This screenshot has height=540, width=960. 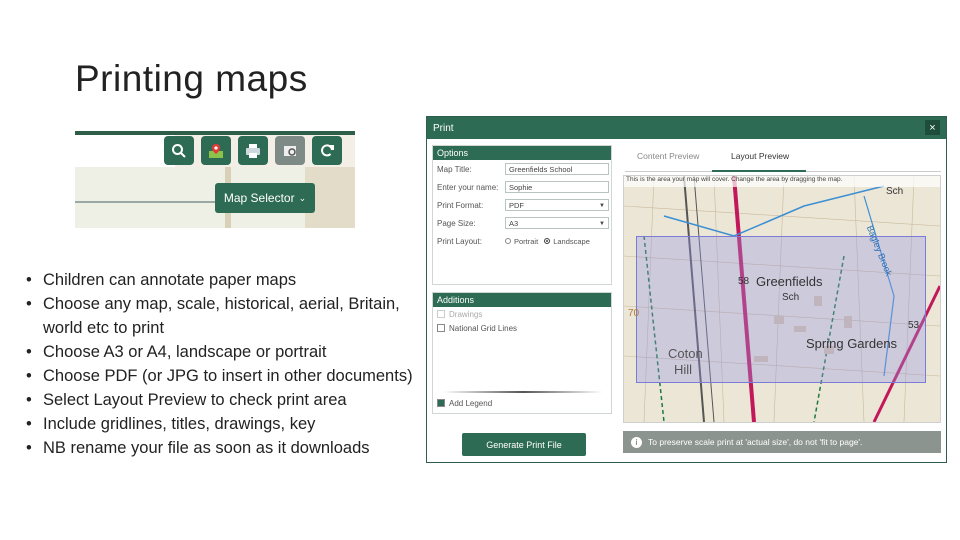 What do you see at coordinates (290, 150) in the screenshot?
I see `print-preview-icon` at bounding box center [290, 150].